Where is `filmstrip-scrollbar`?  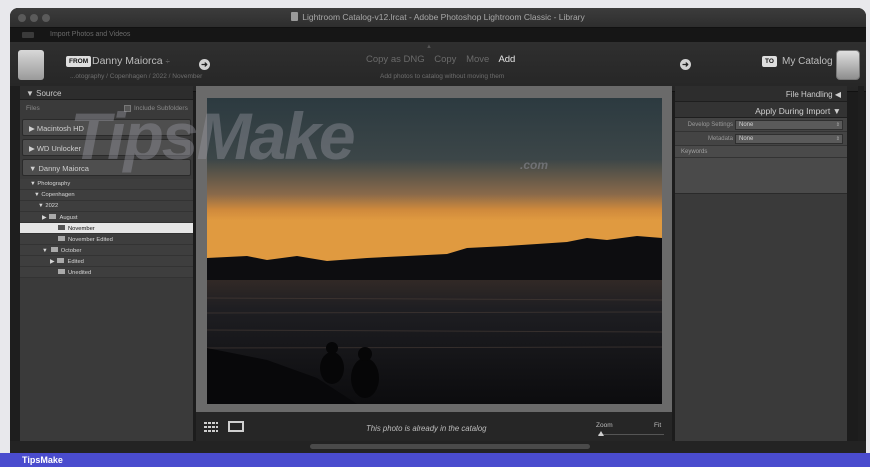
filmstrip-scrollbar is located at coordinates (450, 446).